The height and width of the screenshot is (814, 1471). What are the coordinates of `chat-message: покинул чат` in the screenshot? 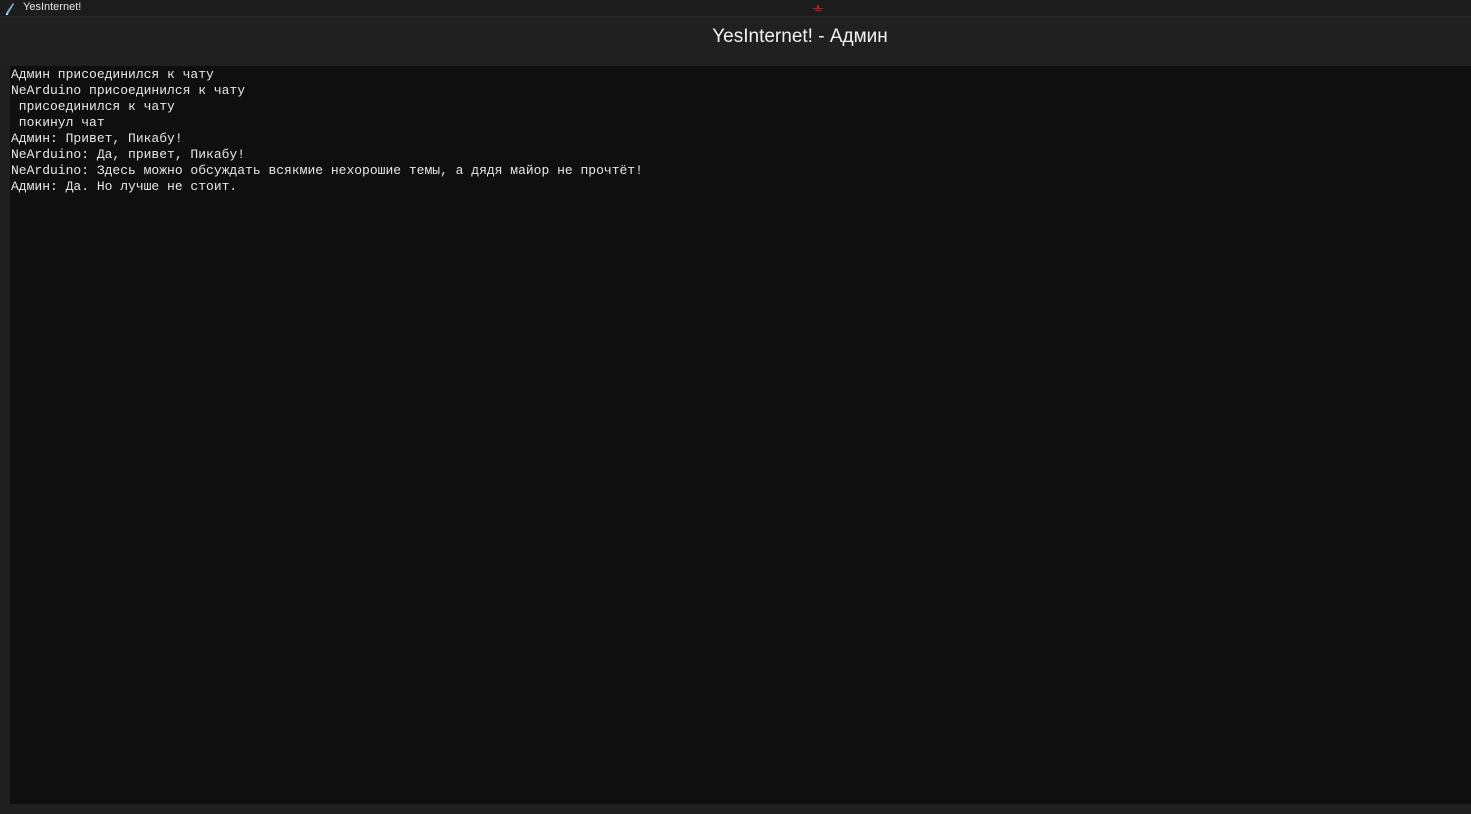 It's located at (58, 122).